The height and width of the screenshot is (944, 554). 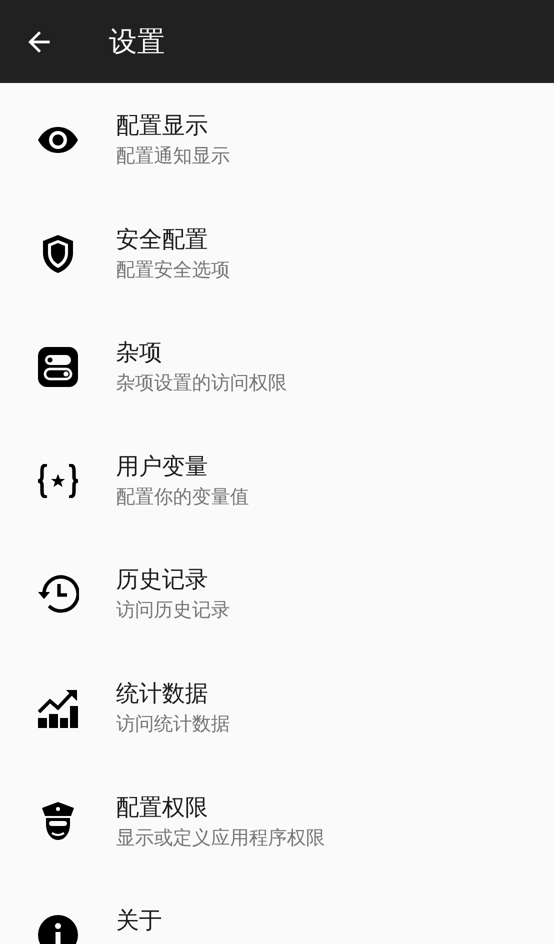 What do you see at coordinates (277, 140) in the screenshot?
I see `settings-item: 配置显示 配置通知显示` at bounding box center [277, 140].